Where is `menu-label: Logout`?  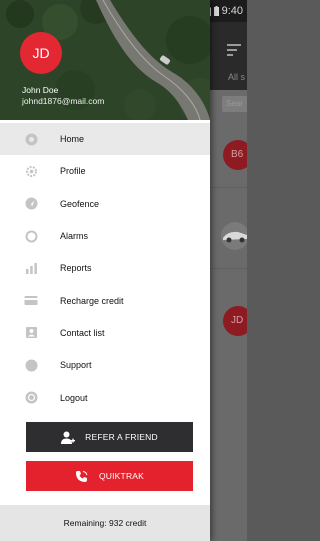 menu-label: Logout is located at coordinates (74, 397).